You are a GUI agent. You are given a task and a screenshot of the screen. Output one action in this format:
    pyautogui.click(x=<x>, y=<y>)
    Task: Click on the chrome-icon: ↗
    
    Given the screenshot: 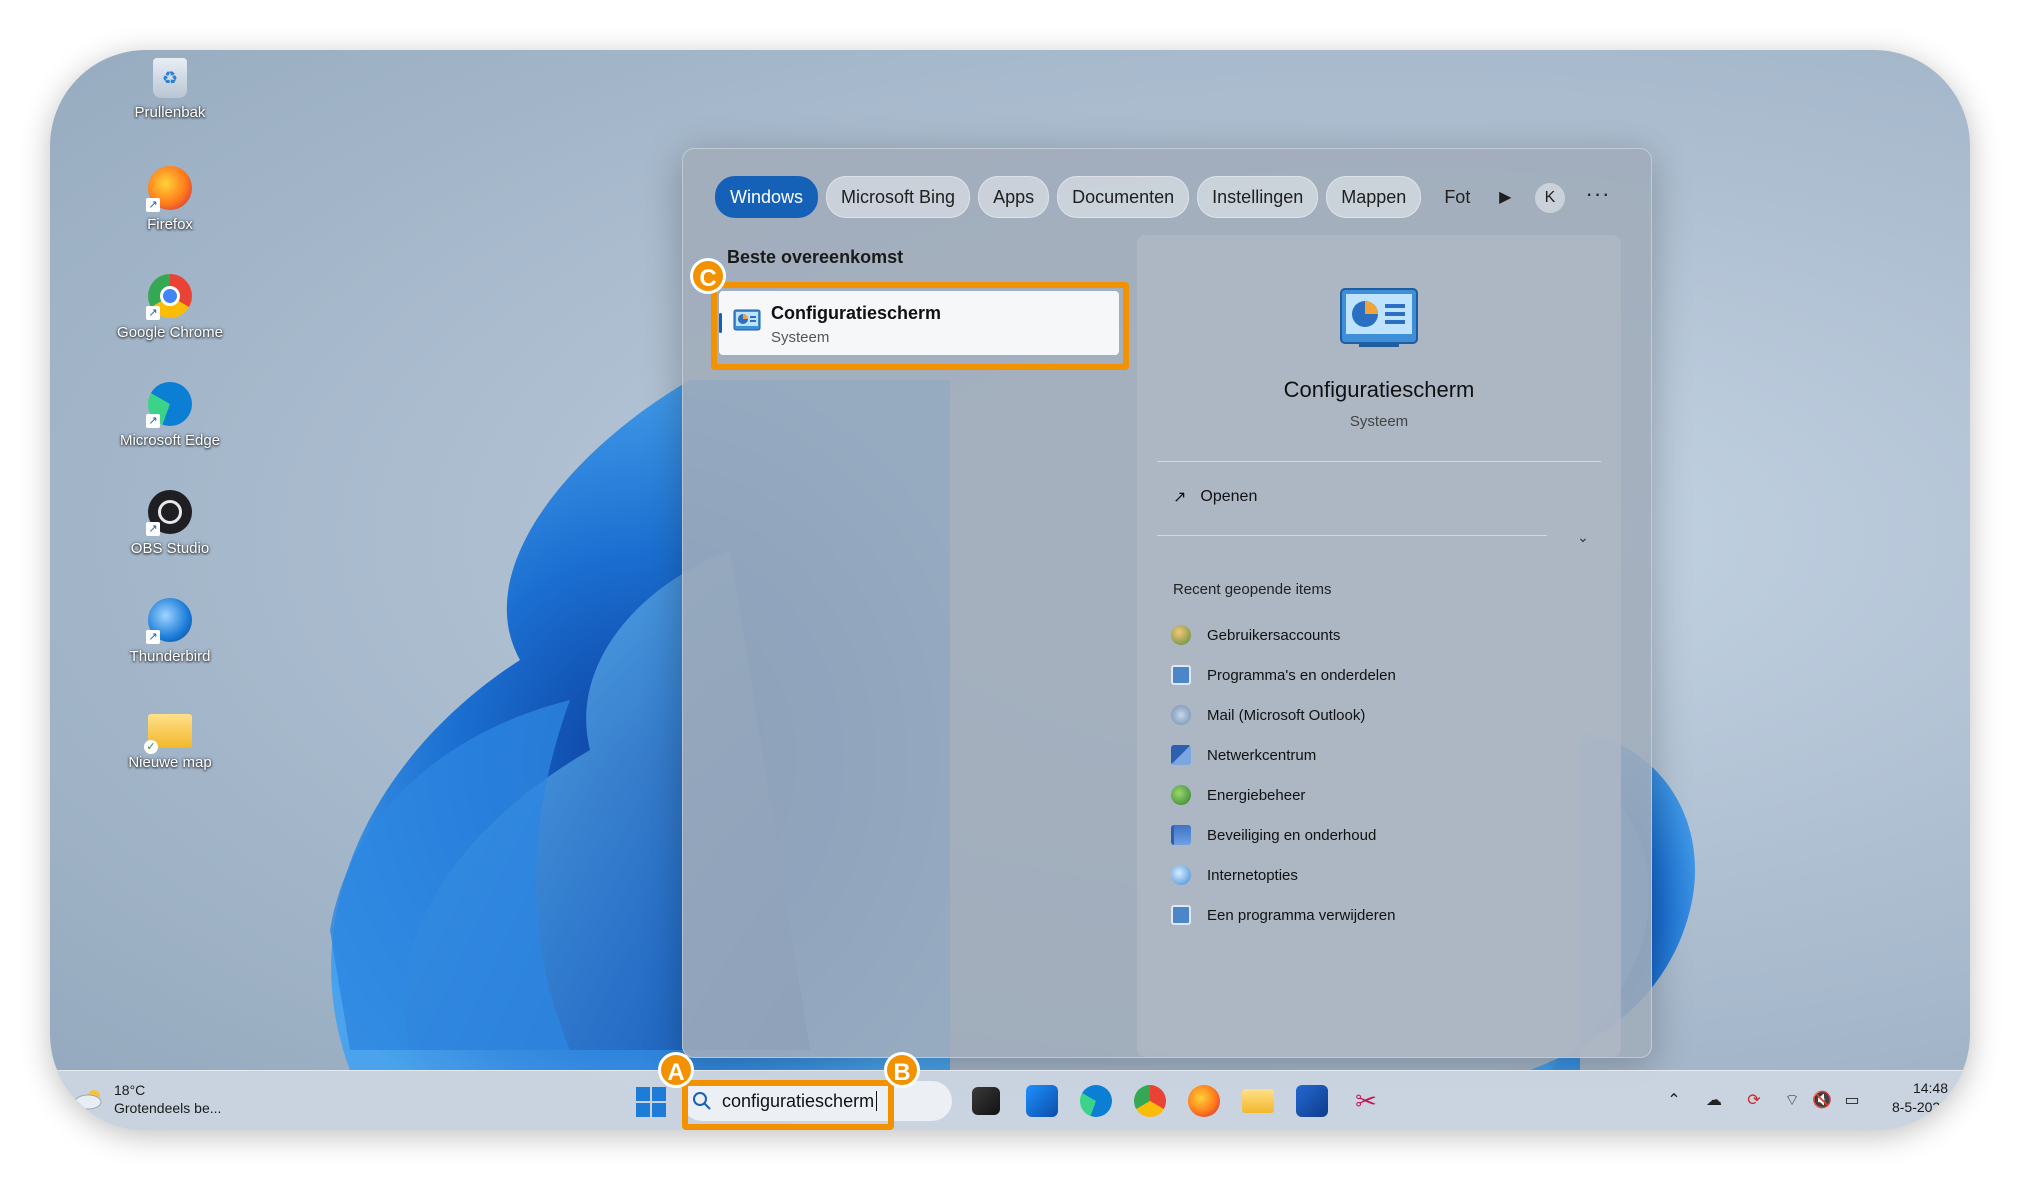 What is the action you would take?
    pyautogui.click(x=169, y=297)
    